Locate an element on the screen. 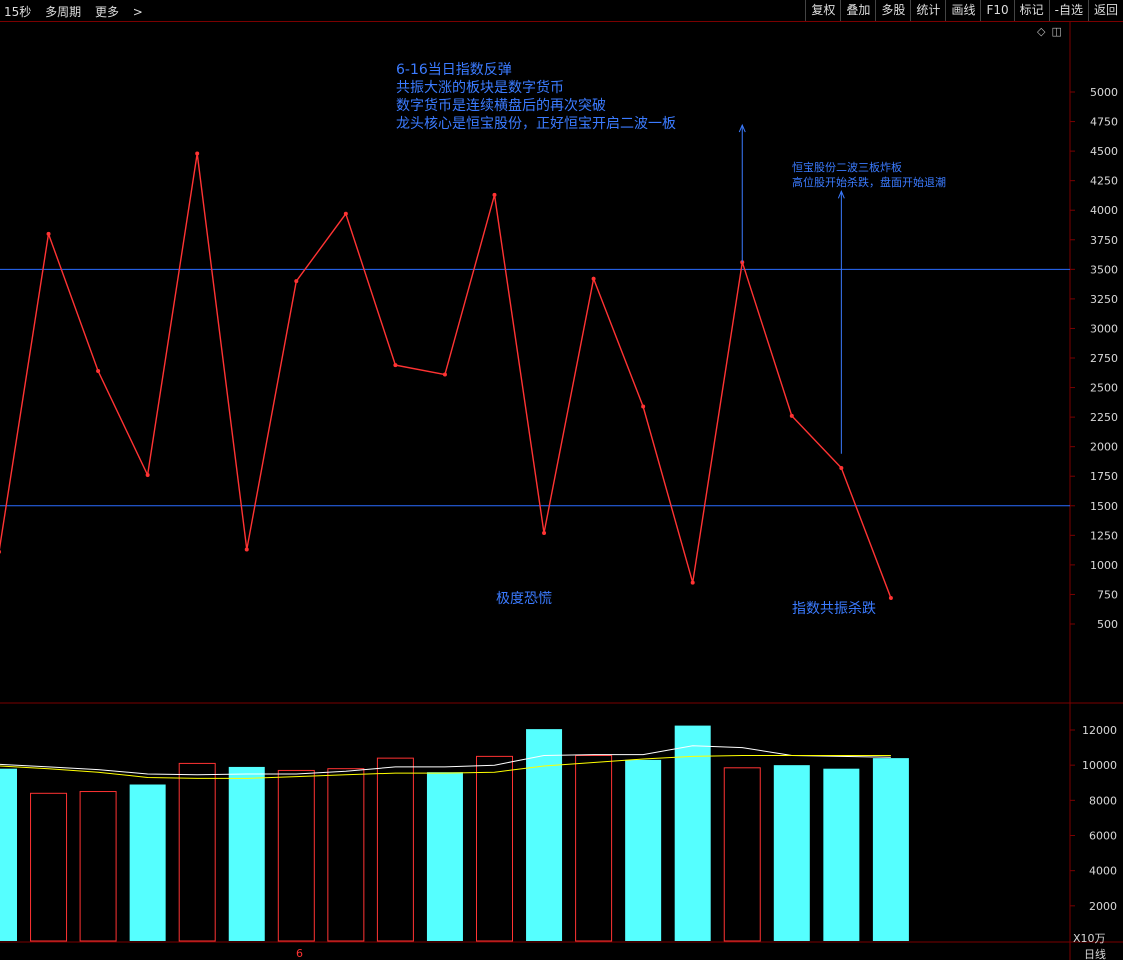 Image resolution: width=1123 pixels, height=960 pixels. volume-tick-label: 10000 is located at coordinates (1099, 765).